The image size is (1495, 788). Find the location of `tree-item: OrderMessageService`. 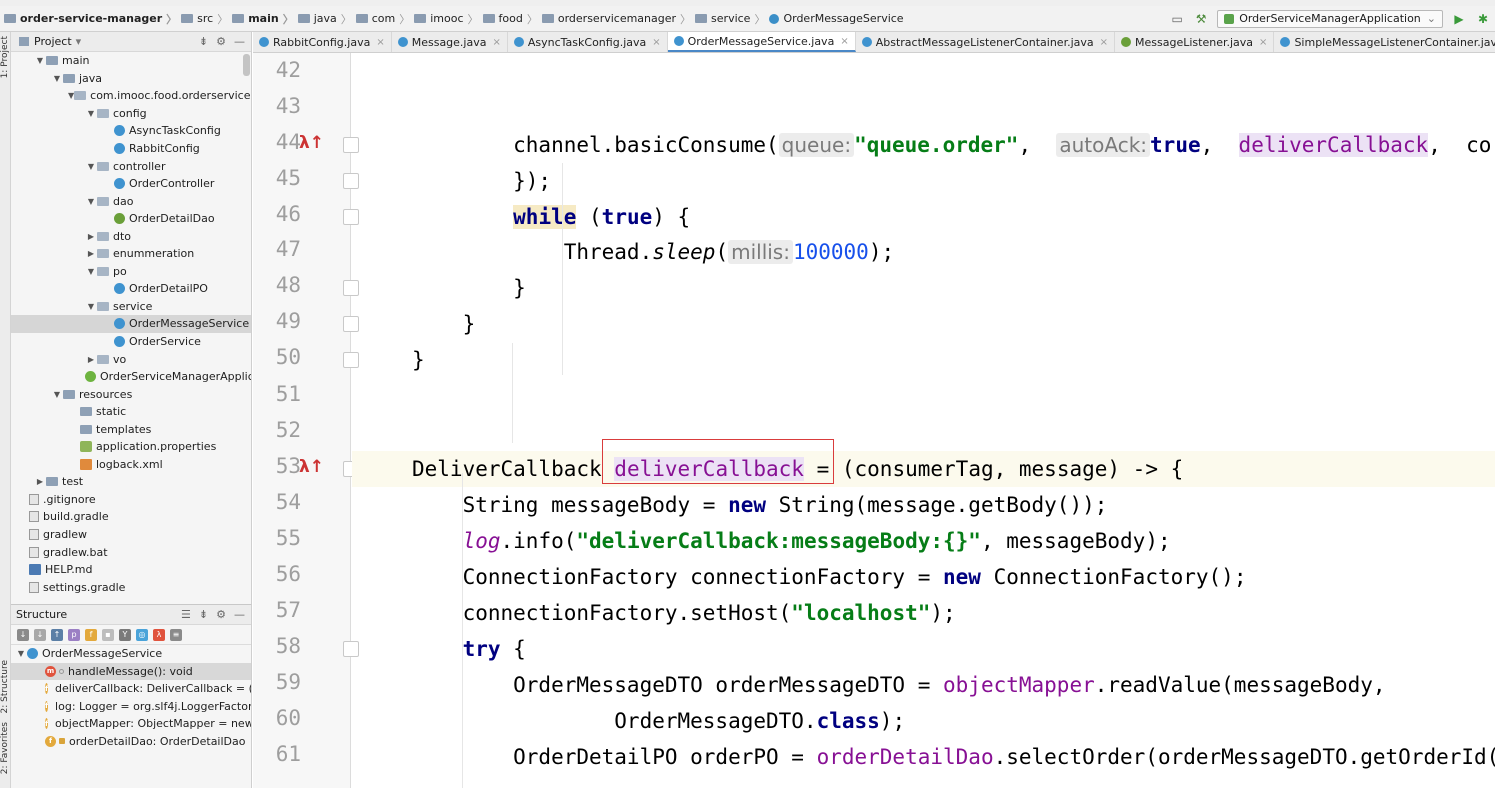

tree-item: OrderMessageService is located at coordinates (131, 324).